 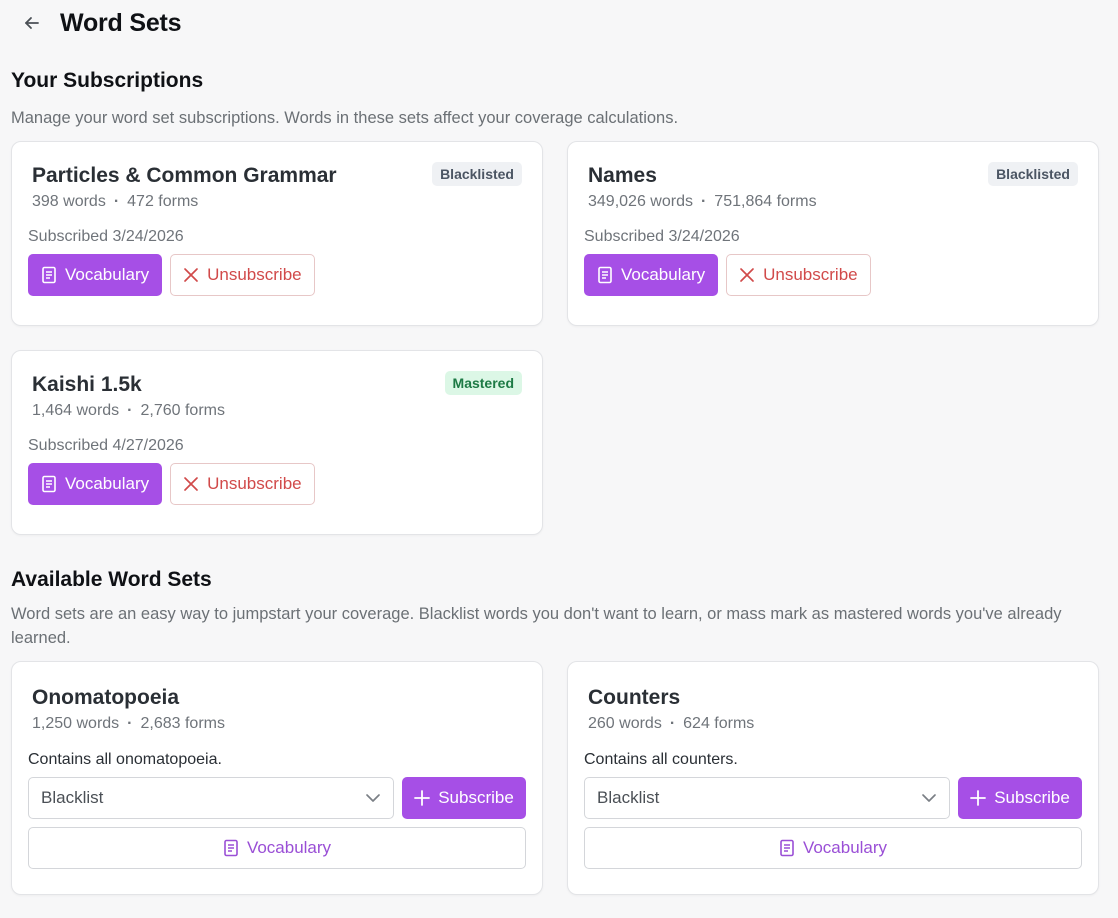 What do you see at coordinates (279, 202) in the screenshot?
I see `card-stats: 398 words · 472 forms` at bounding box center [279, 202].